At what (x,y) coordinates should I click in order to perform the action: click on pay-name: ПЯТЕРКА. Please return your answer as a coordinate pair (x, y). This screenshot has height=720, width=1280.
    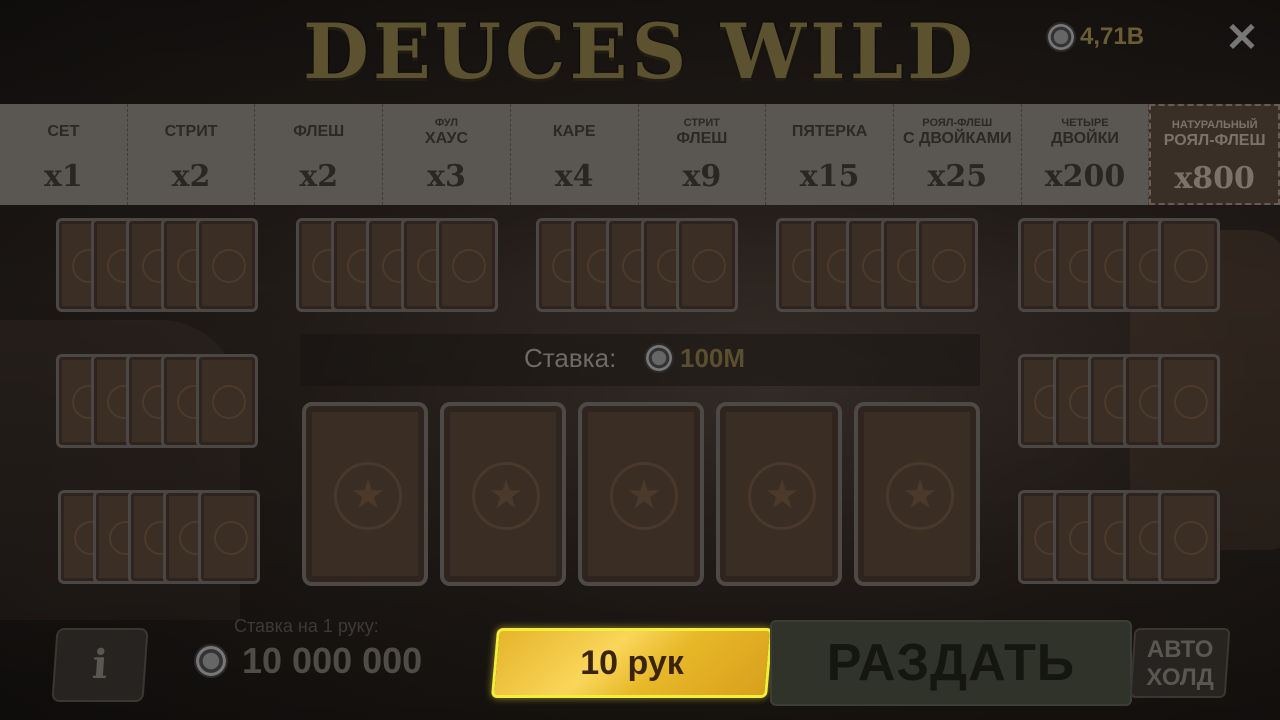
    Looking at the image, I should click on (829, 131).